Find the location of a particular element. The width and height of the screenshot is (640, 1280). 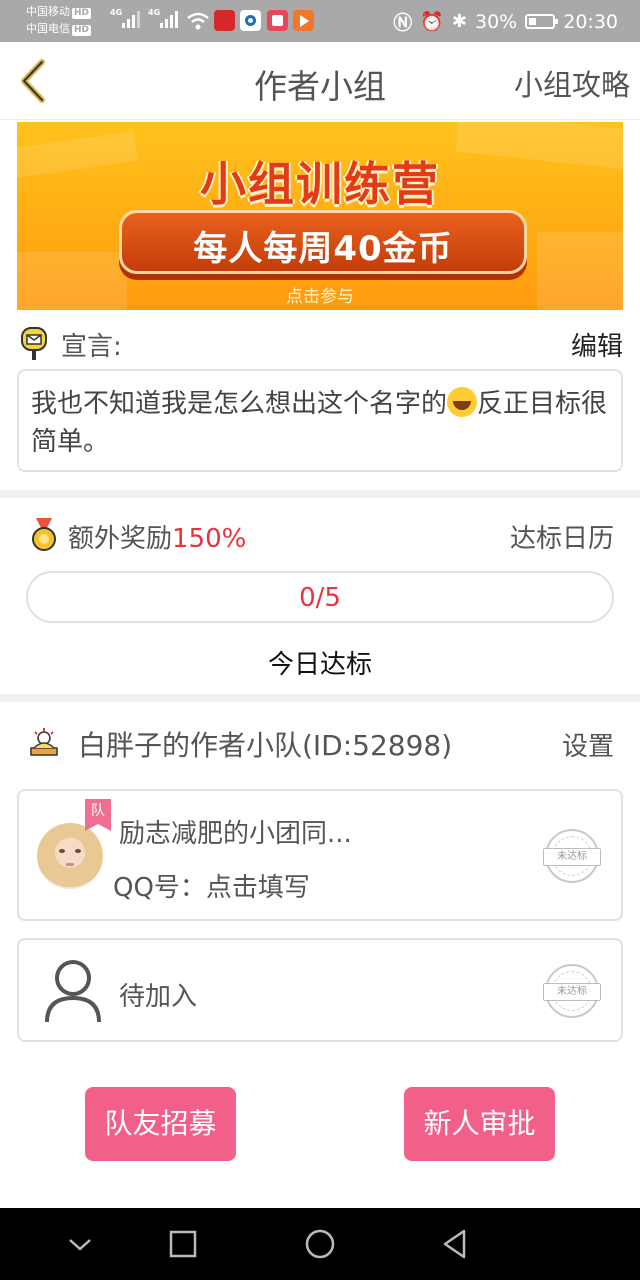

training-camp-banner: 小组训练营 每人每周40金币 点击参与 is located at coordinates (320, 216).